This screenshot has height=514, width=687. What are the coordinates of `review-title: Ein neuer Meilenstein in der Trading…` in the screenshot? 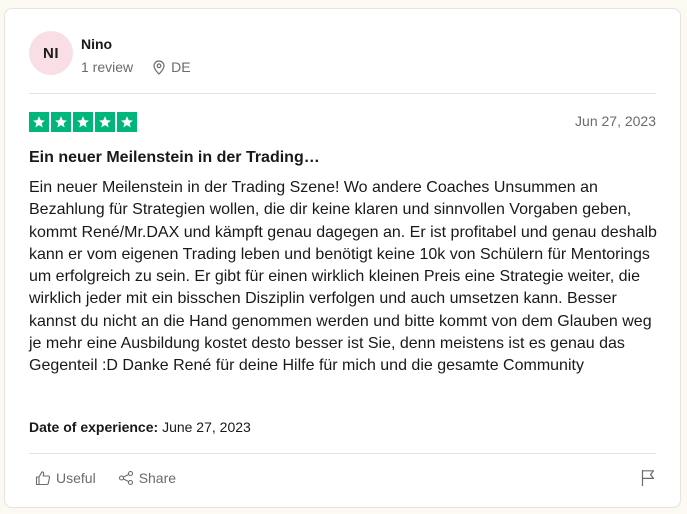 It's located at (174, 158).